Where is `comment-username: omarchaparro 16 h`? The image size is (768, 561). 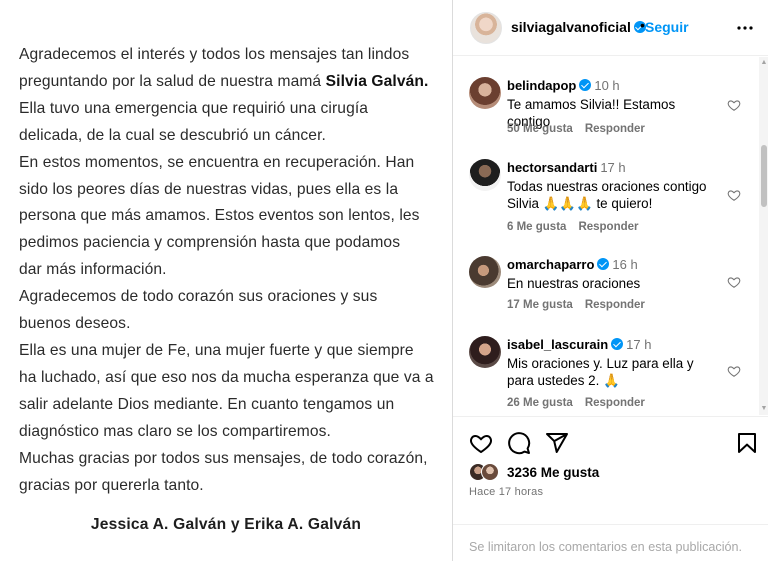
comment-username: omarchaparro 16 h is located at coordinates (572, 264).